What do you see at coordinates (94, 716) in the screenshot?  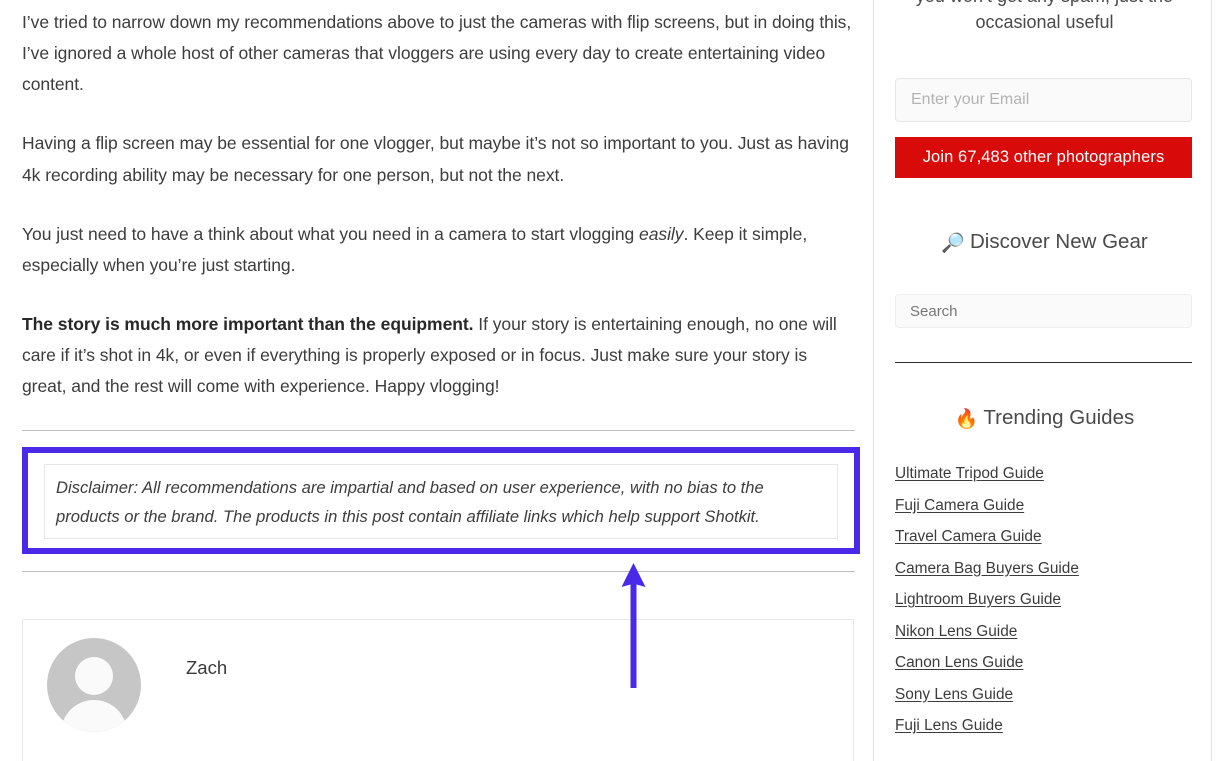 I see `avatar-body-shape` at bounding box center [94, 716].